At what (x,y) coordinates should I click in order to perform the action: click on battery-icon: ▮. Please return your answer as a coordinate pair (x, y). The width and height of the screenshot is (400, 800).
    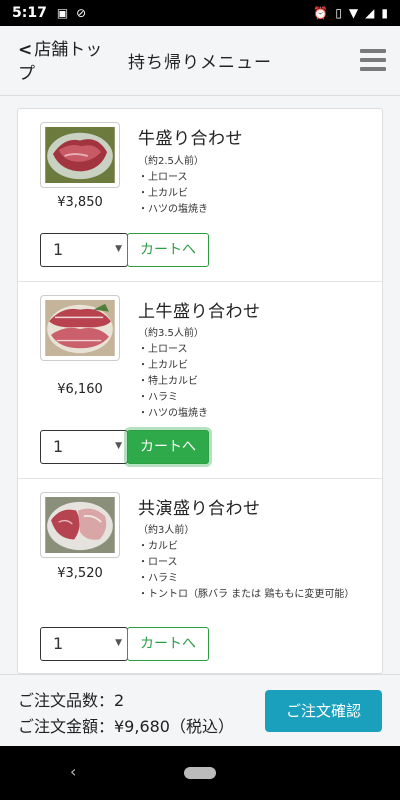
    Looking at the image, I should click on (384, 13).